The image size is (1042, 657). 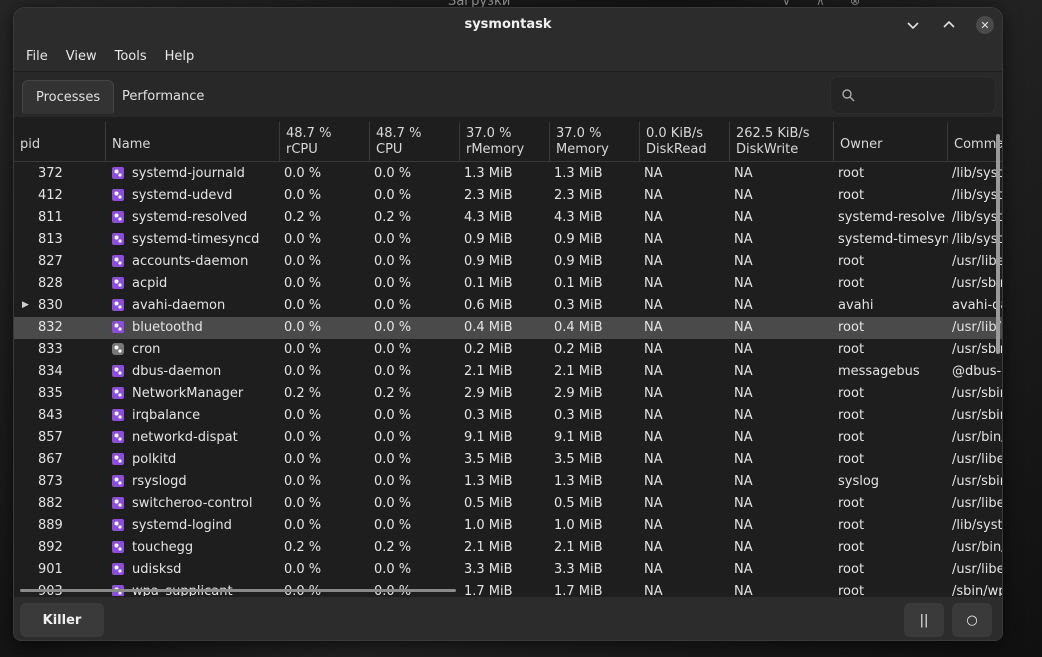 I want to click on menu-bar: File View Tools Help, so click(x=508, y=57).